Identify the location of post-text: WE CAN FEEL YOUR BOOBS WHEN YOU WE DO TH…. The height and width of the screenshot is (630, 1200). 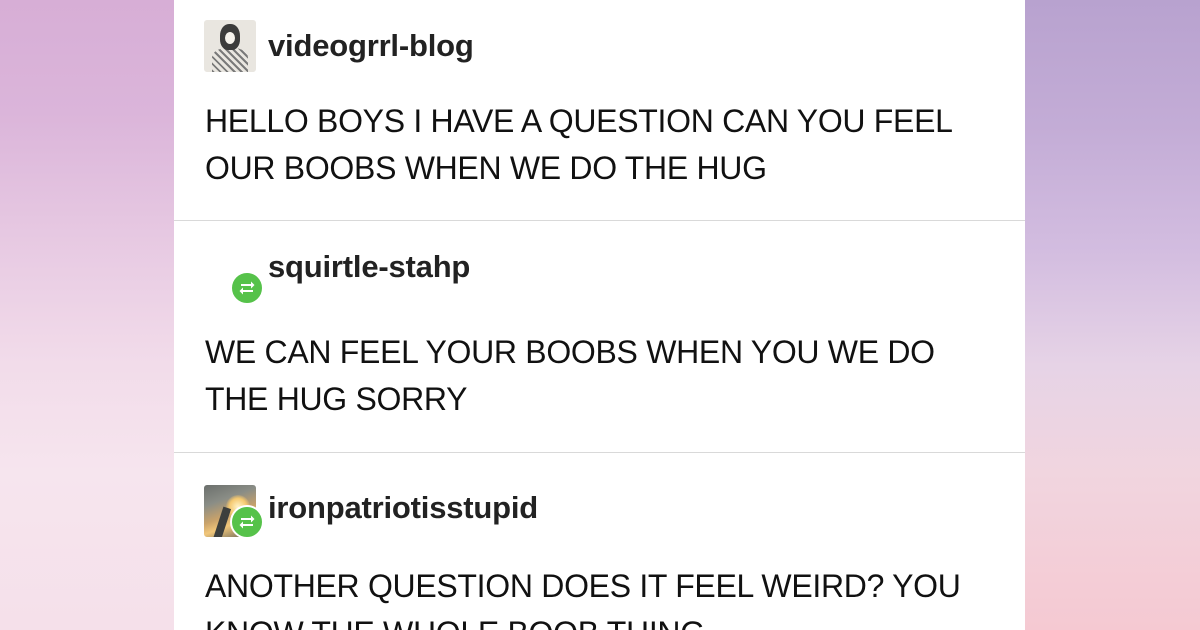
(570, 375).